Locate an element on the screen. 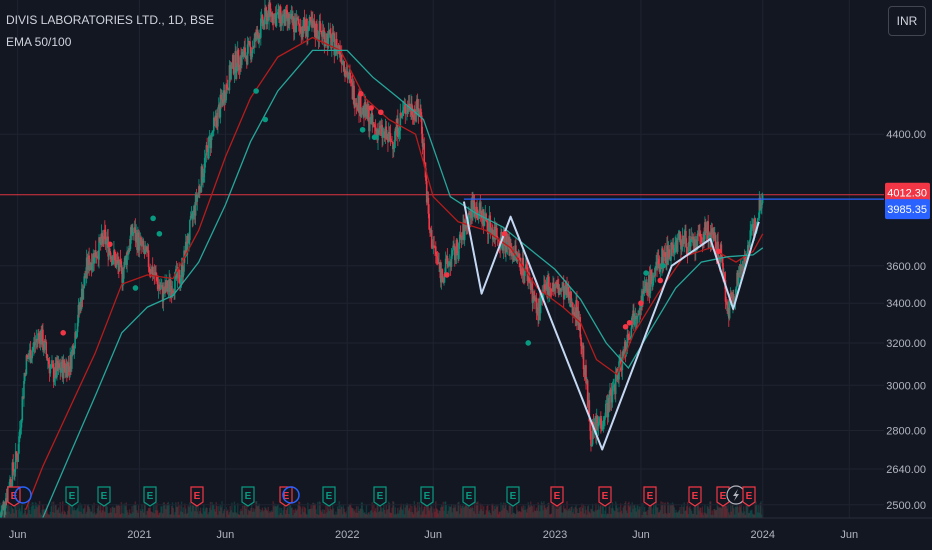  y-tick-label: 4400.00 is located at coordinates (906, 135).